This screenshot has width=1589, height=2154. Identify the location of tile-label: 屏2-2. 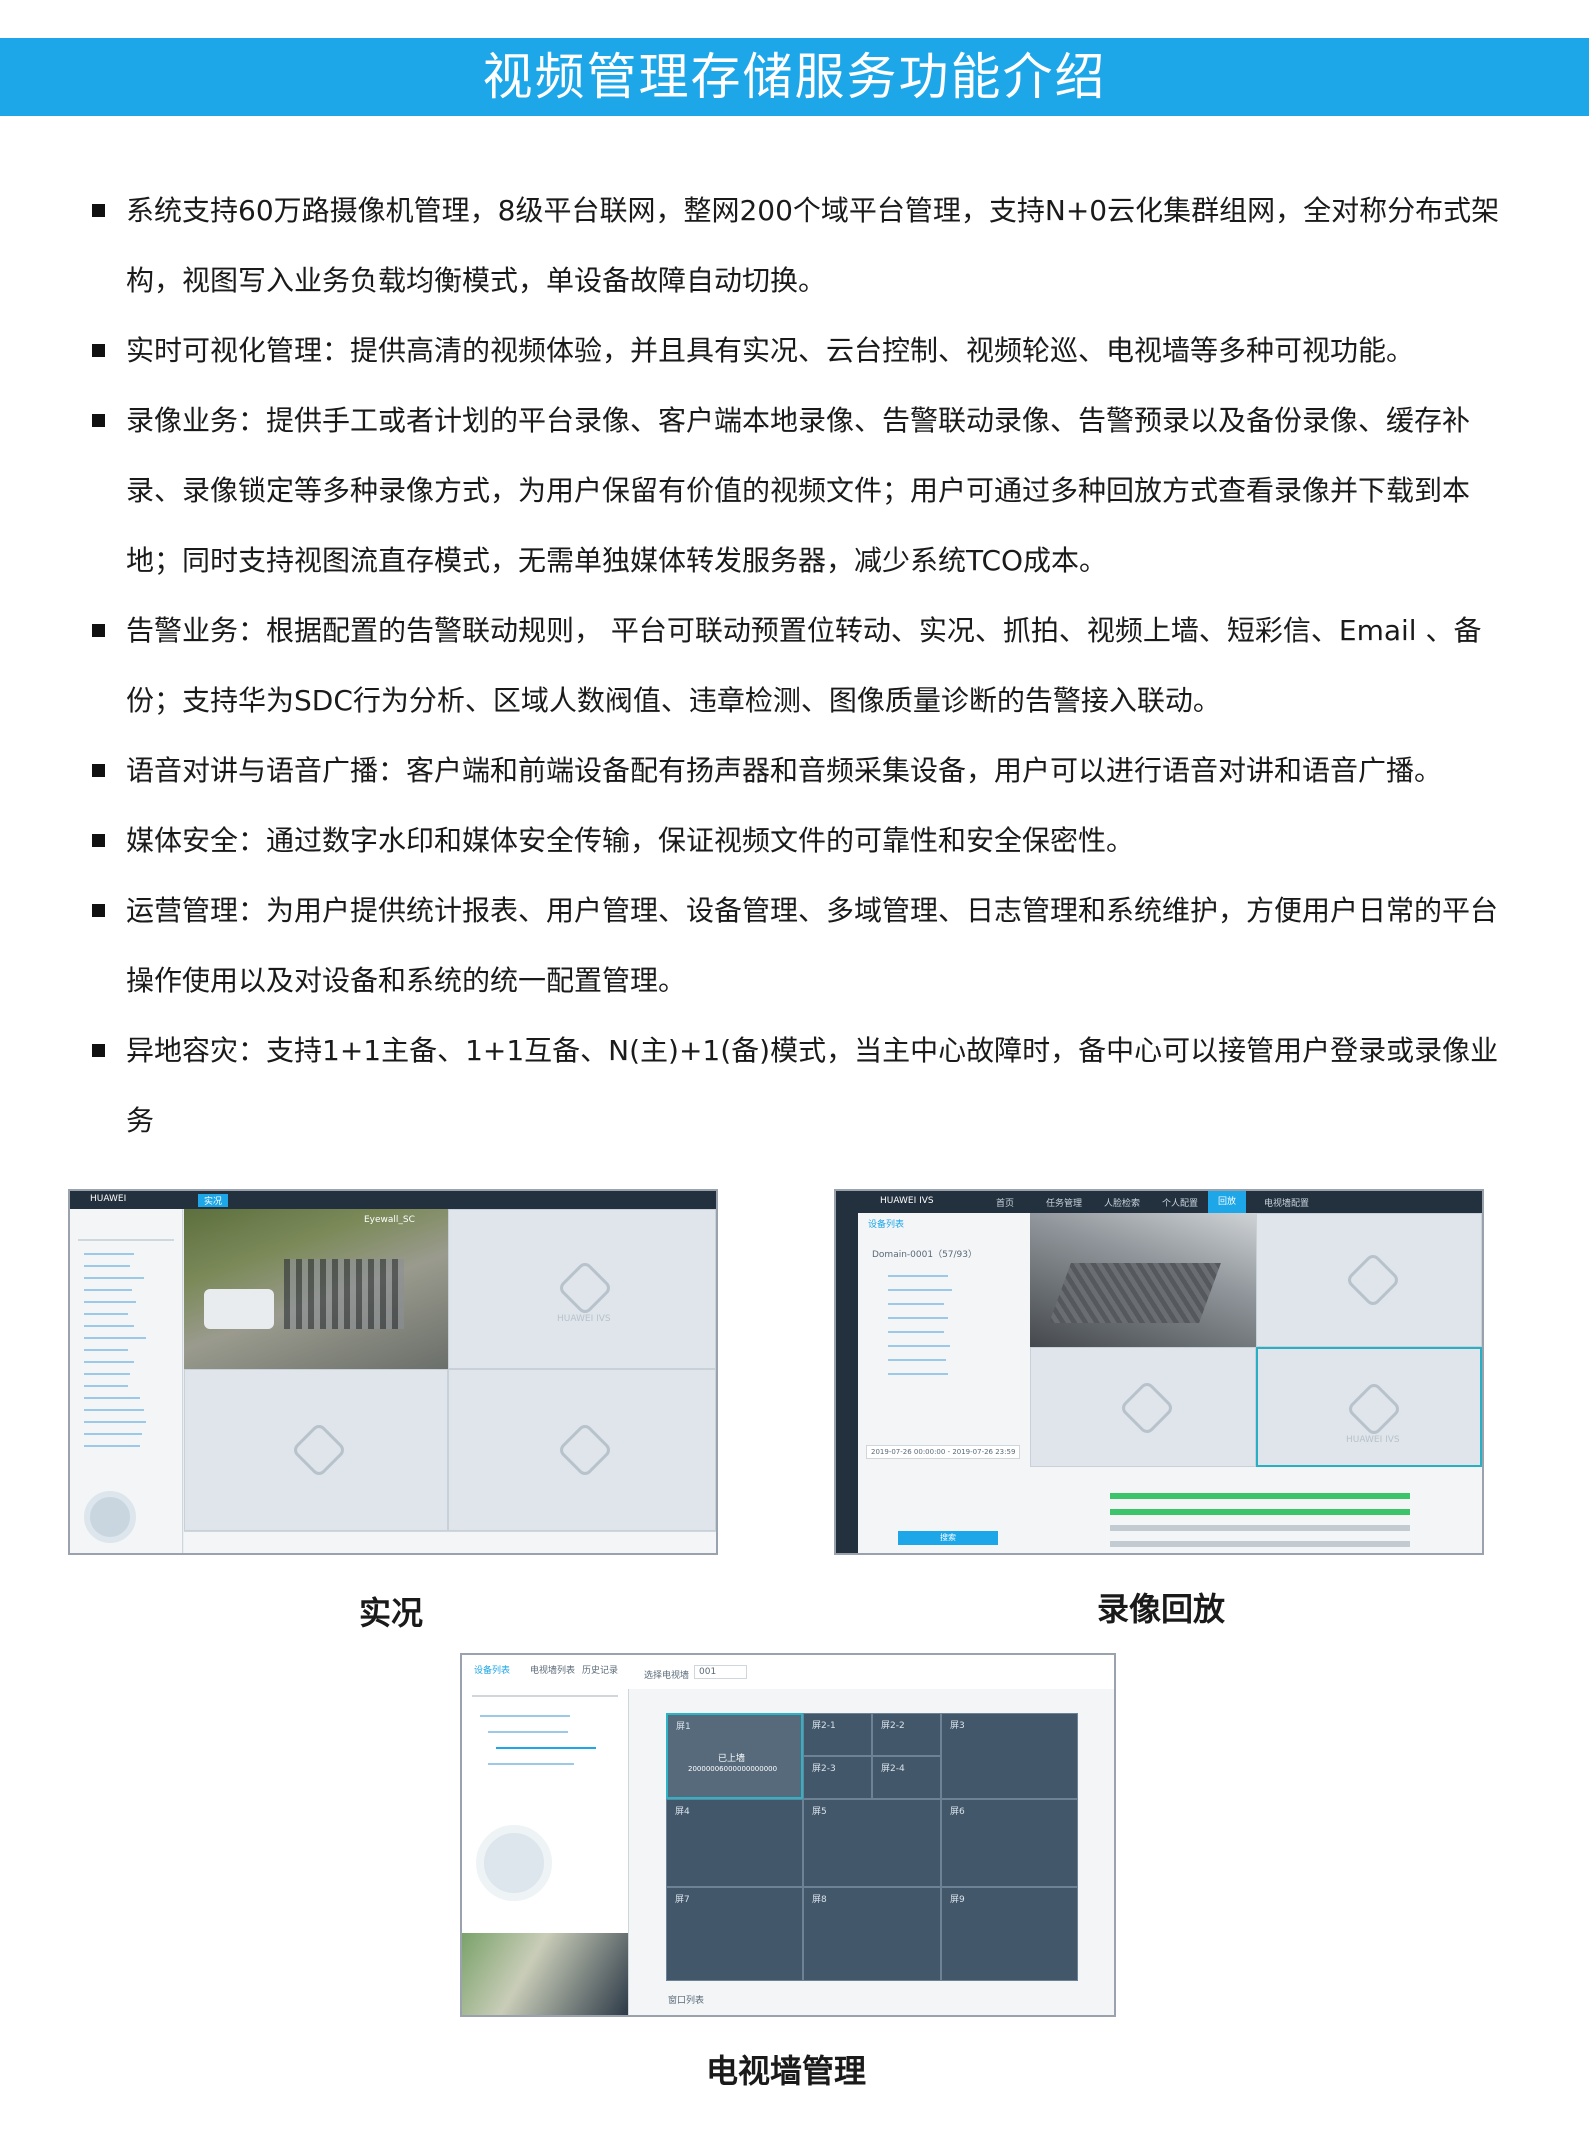
(893, 1726).